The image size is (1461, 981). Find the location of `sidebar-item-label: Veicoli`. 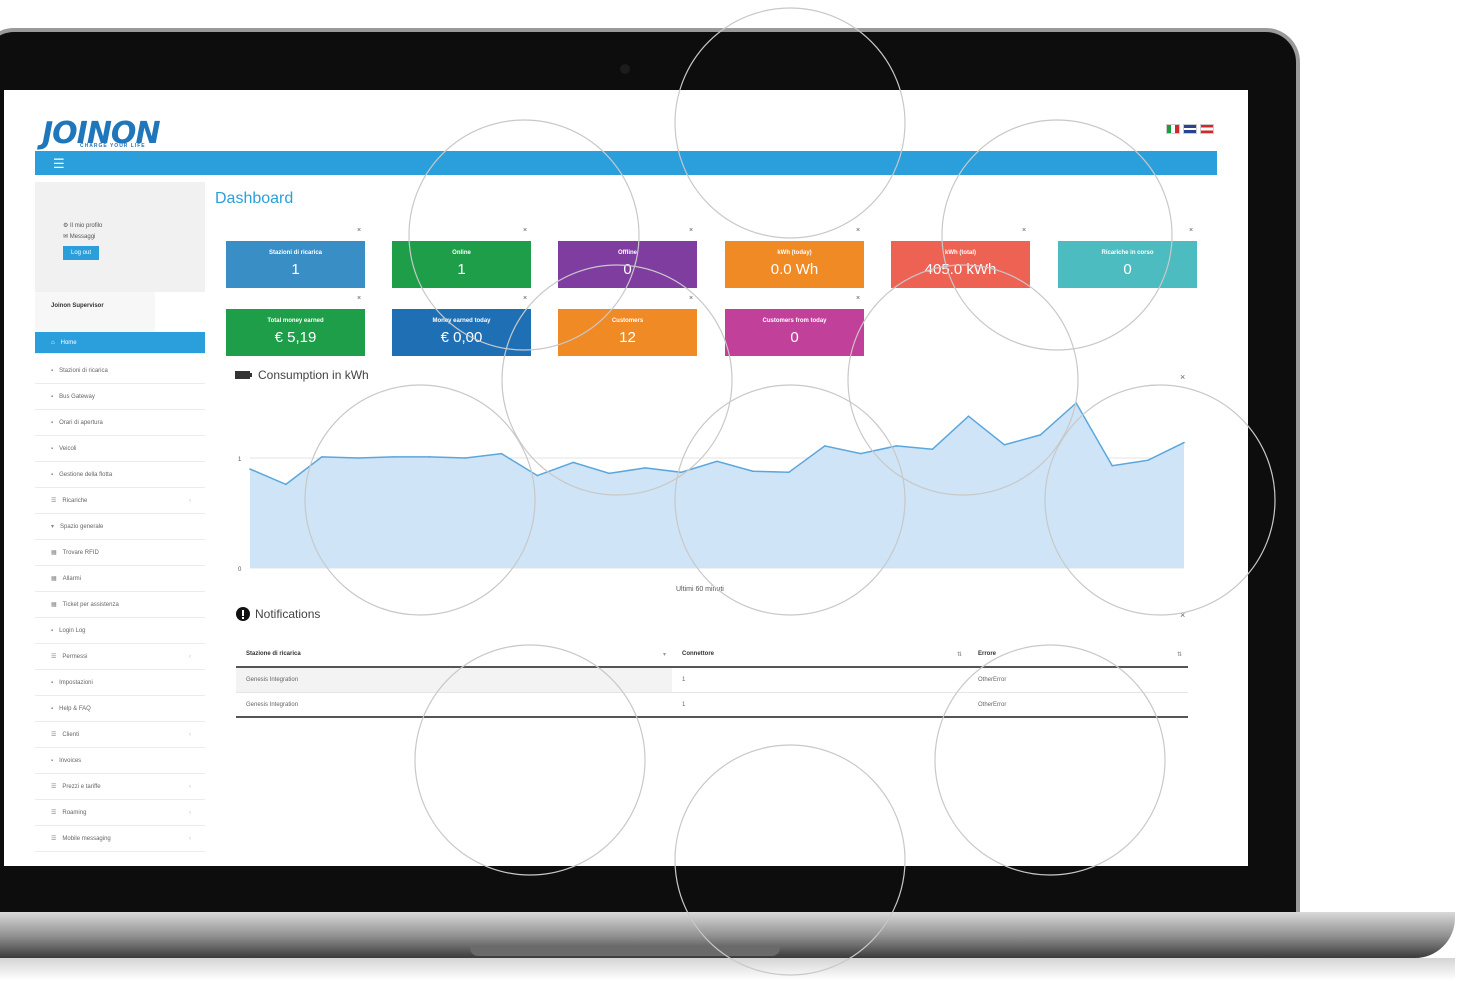

sidebar-item-label: Veicoli is located at coordinates (68, 448).